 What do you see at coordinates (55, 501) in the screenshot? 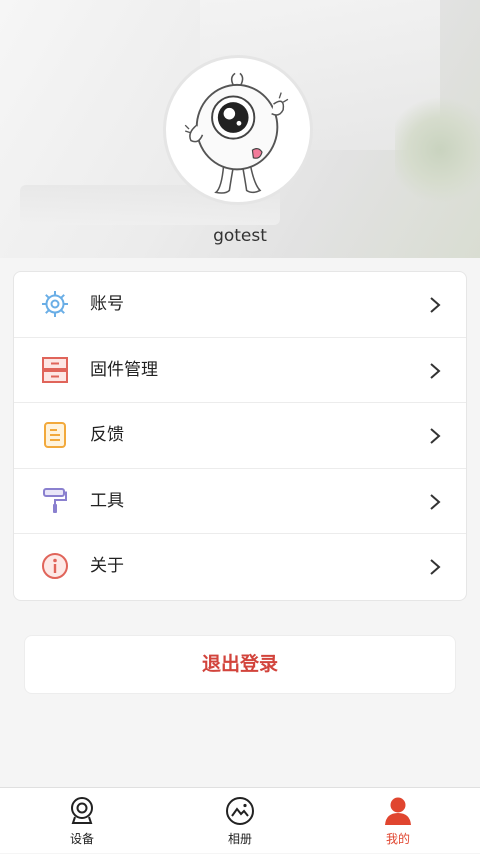
I see `paint-roller-icon` at bounding box center [55, 501].